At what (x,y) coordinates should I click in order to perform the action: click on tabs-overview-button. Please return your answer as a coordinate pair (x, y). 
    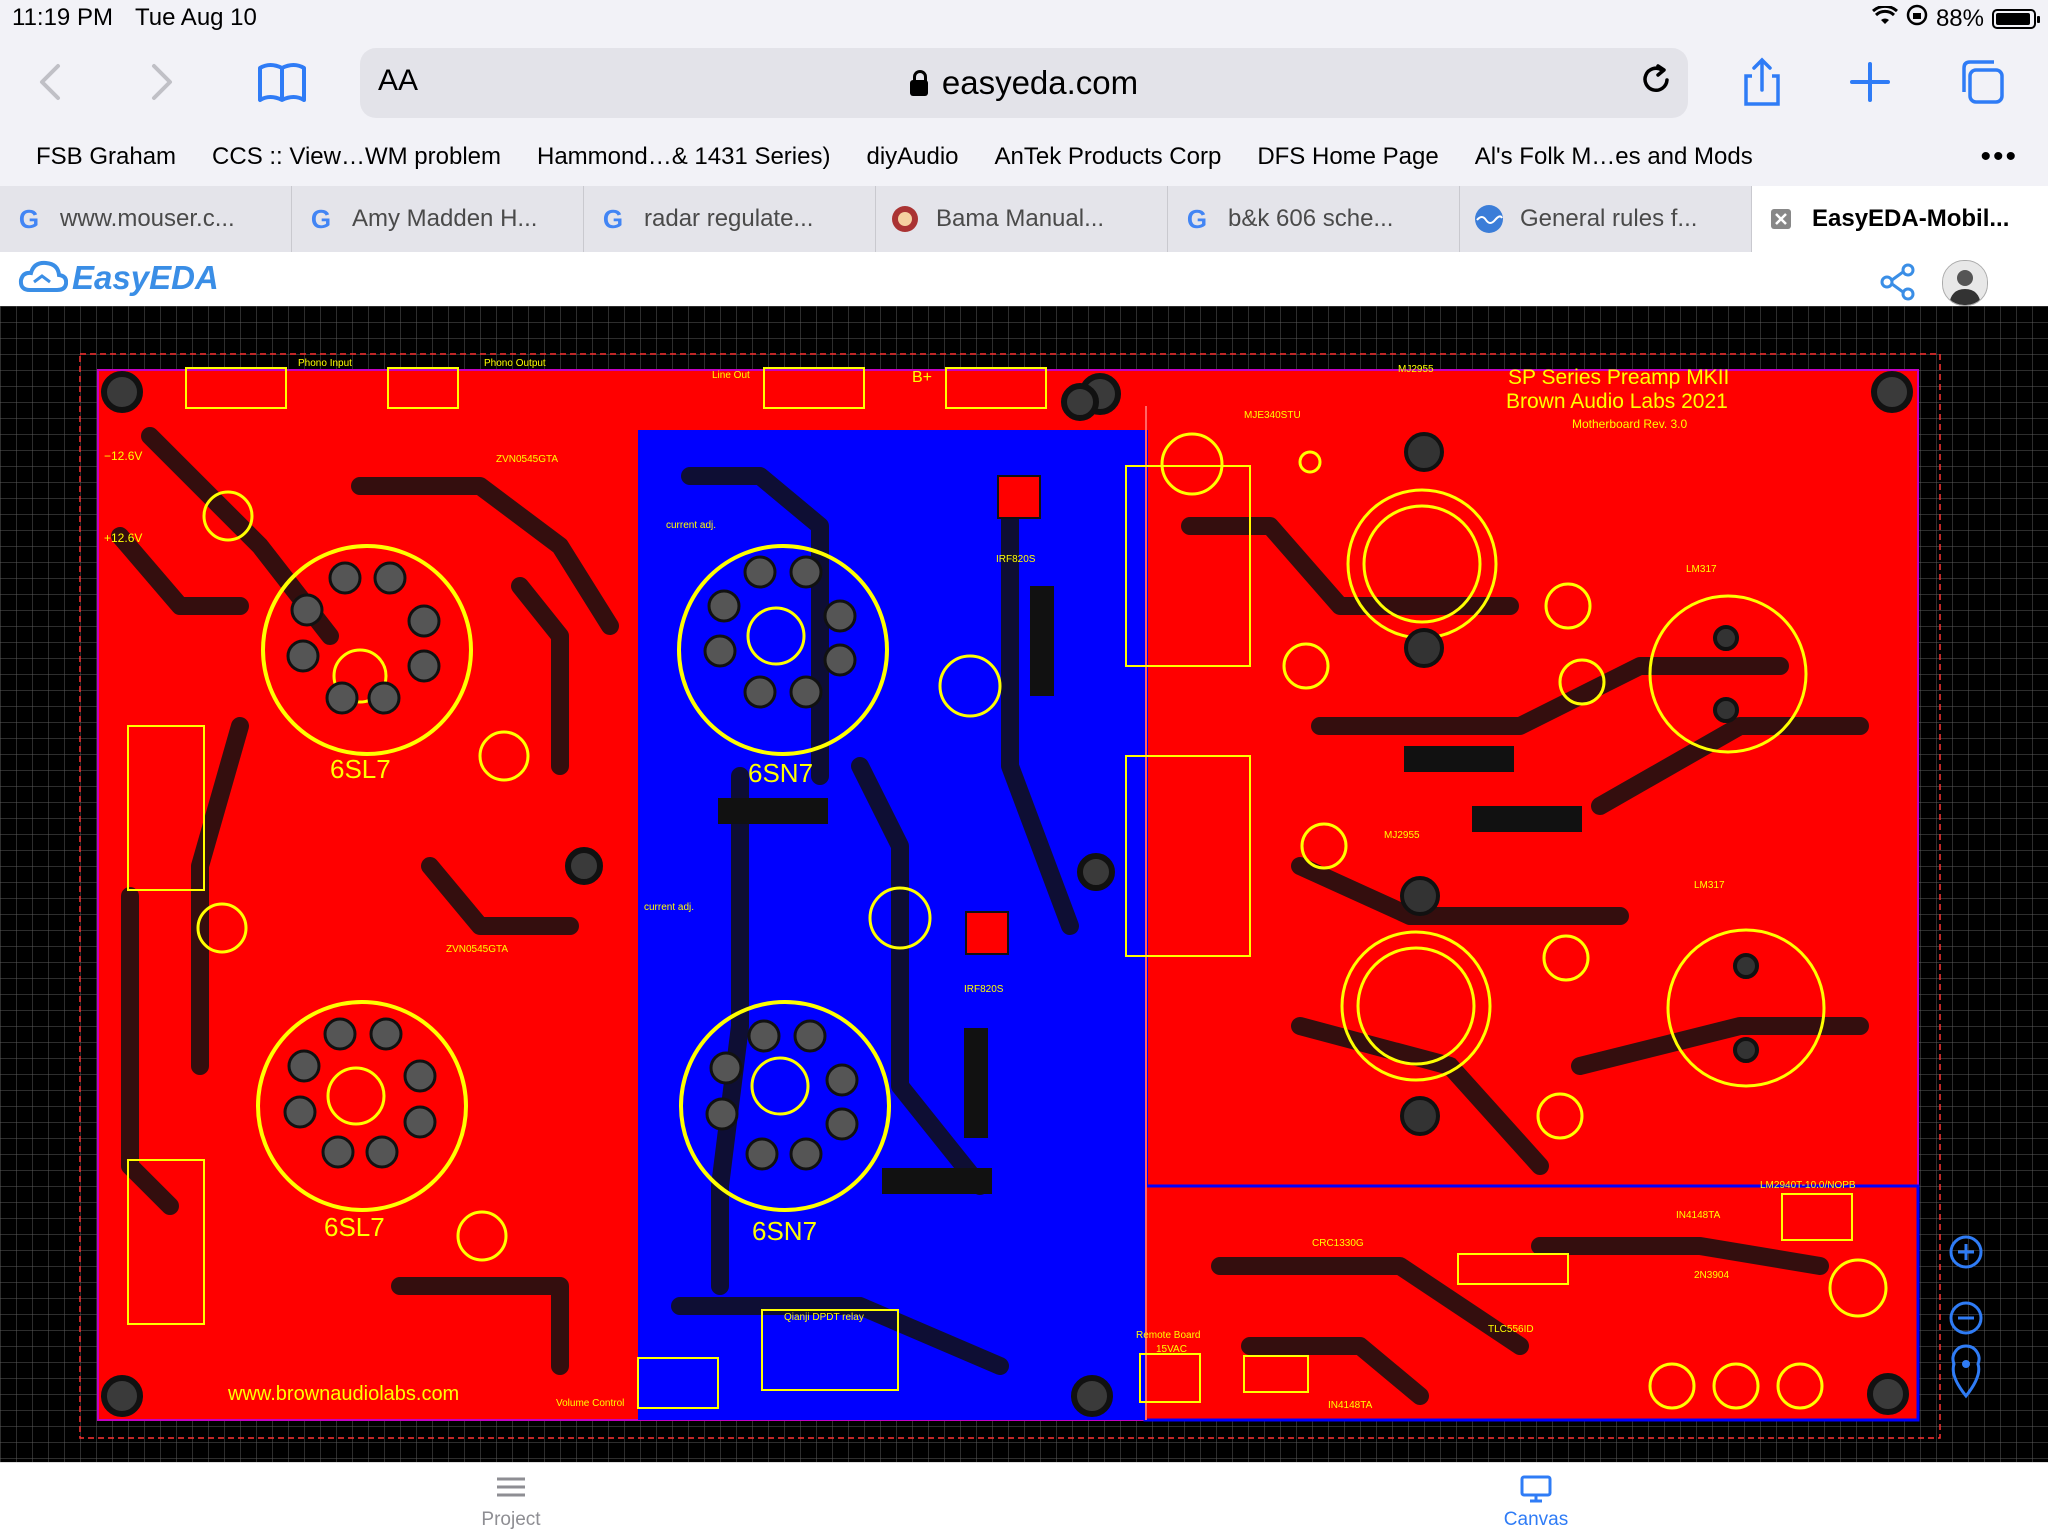
    Looking at the image, I should click on (1982, 82).